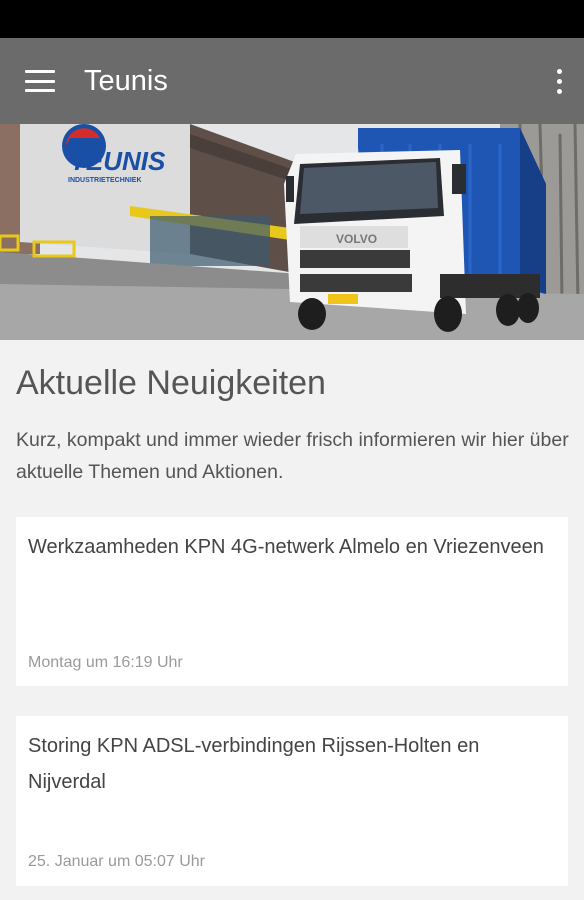 The width and height of the screenshot is (584, 900). What do you see at coordinates (292, 81) in the screenshot?
I see `app-bar: Teunis` at bounding box center [292, 81].